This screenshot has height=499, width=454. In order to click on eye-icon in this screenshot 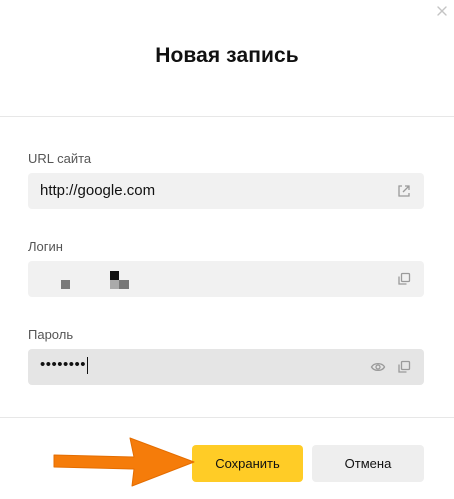, I will do `click(378, 367)`.